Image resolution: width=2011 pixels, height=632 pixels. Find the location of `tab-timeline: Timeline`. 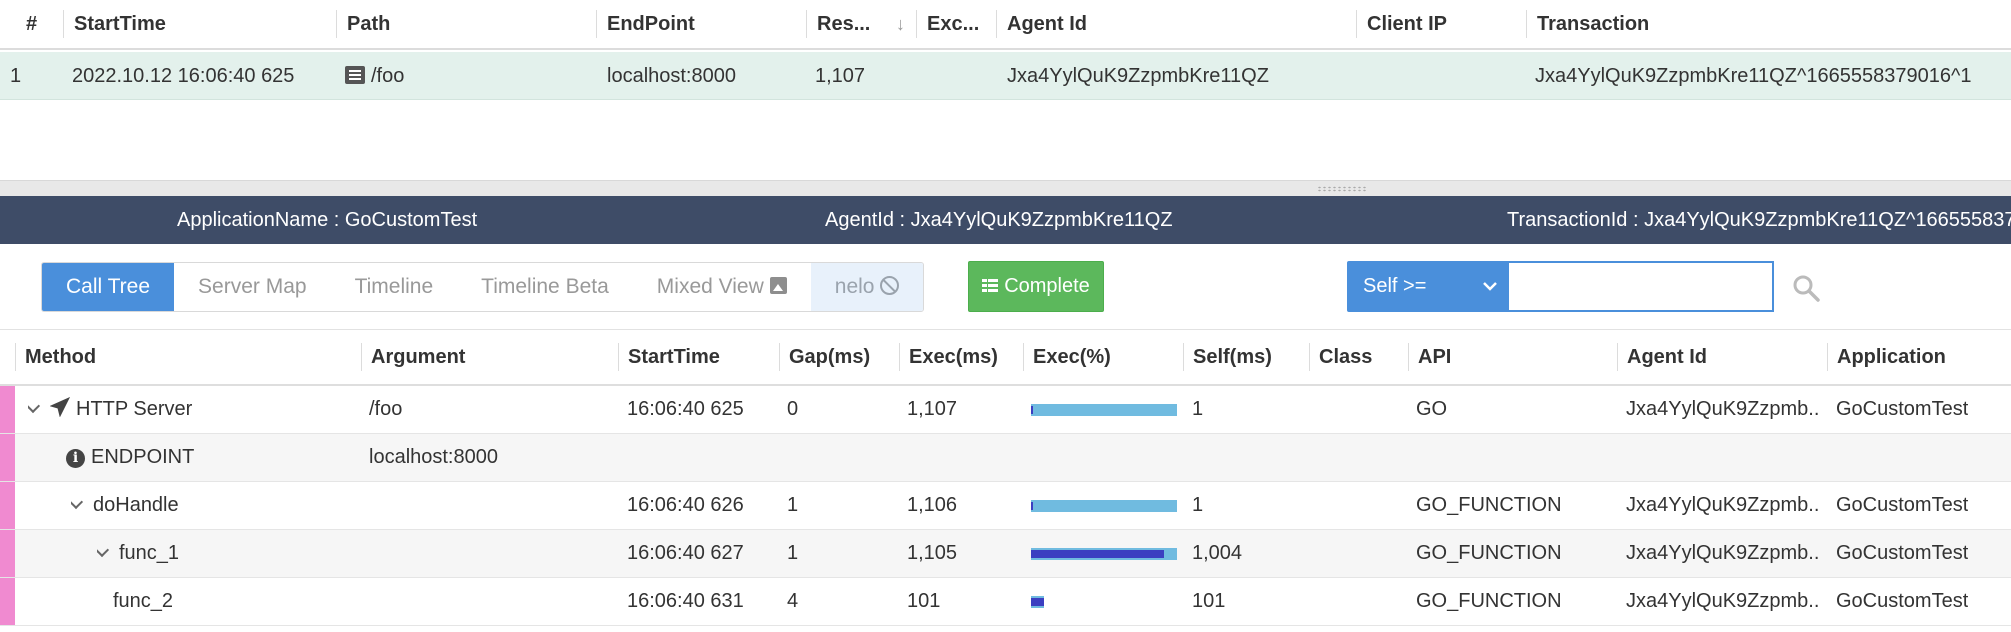

tab-timeline: Timeline is located at coordinates (394, 287).